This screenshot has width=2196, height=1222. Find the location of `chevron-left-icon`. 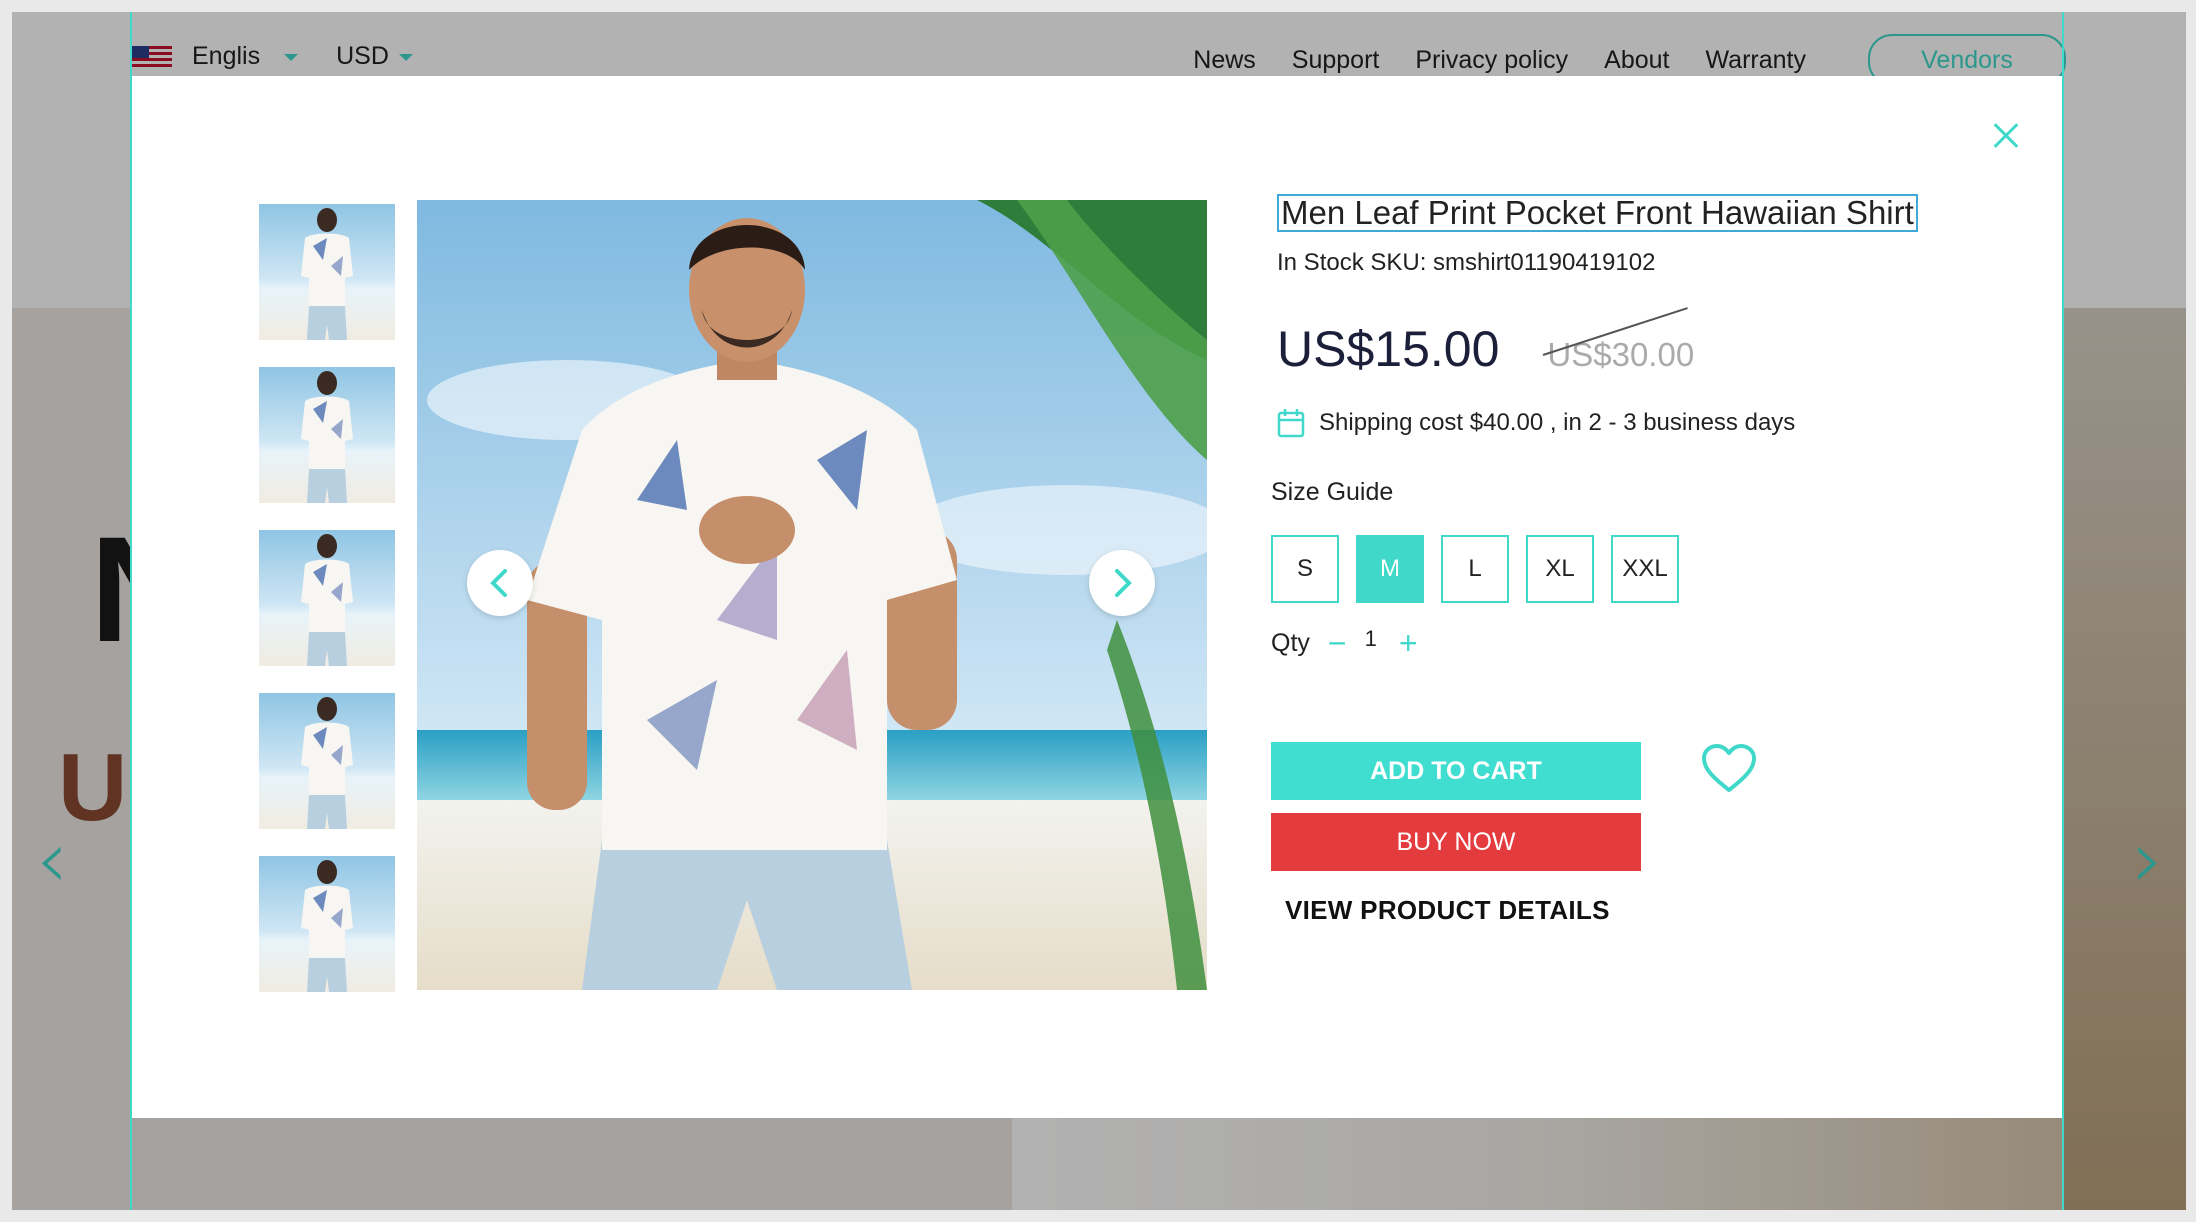

chevron-left-icon is located at coordinates (498, 583).